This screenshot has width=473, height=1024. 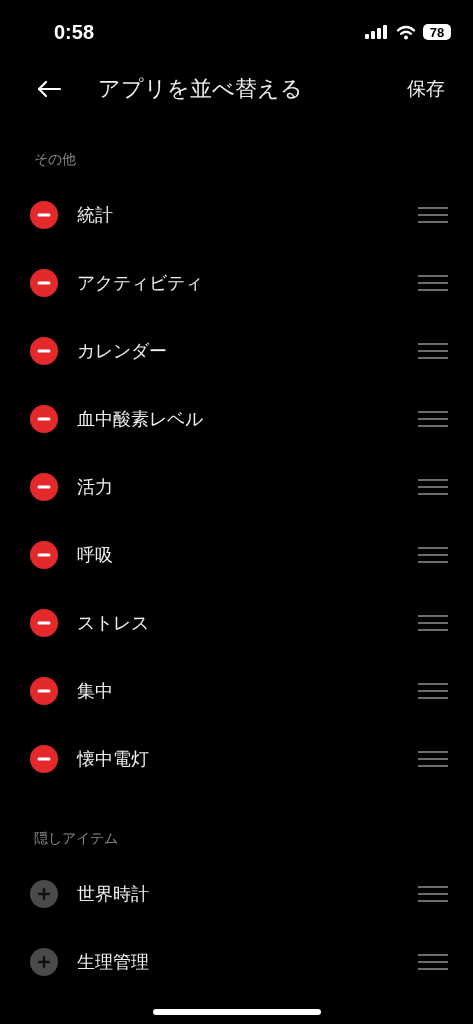 I want to click on section-header: その他, so click(x=55, y=159).